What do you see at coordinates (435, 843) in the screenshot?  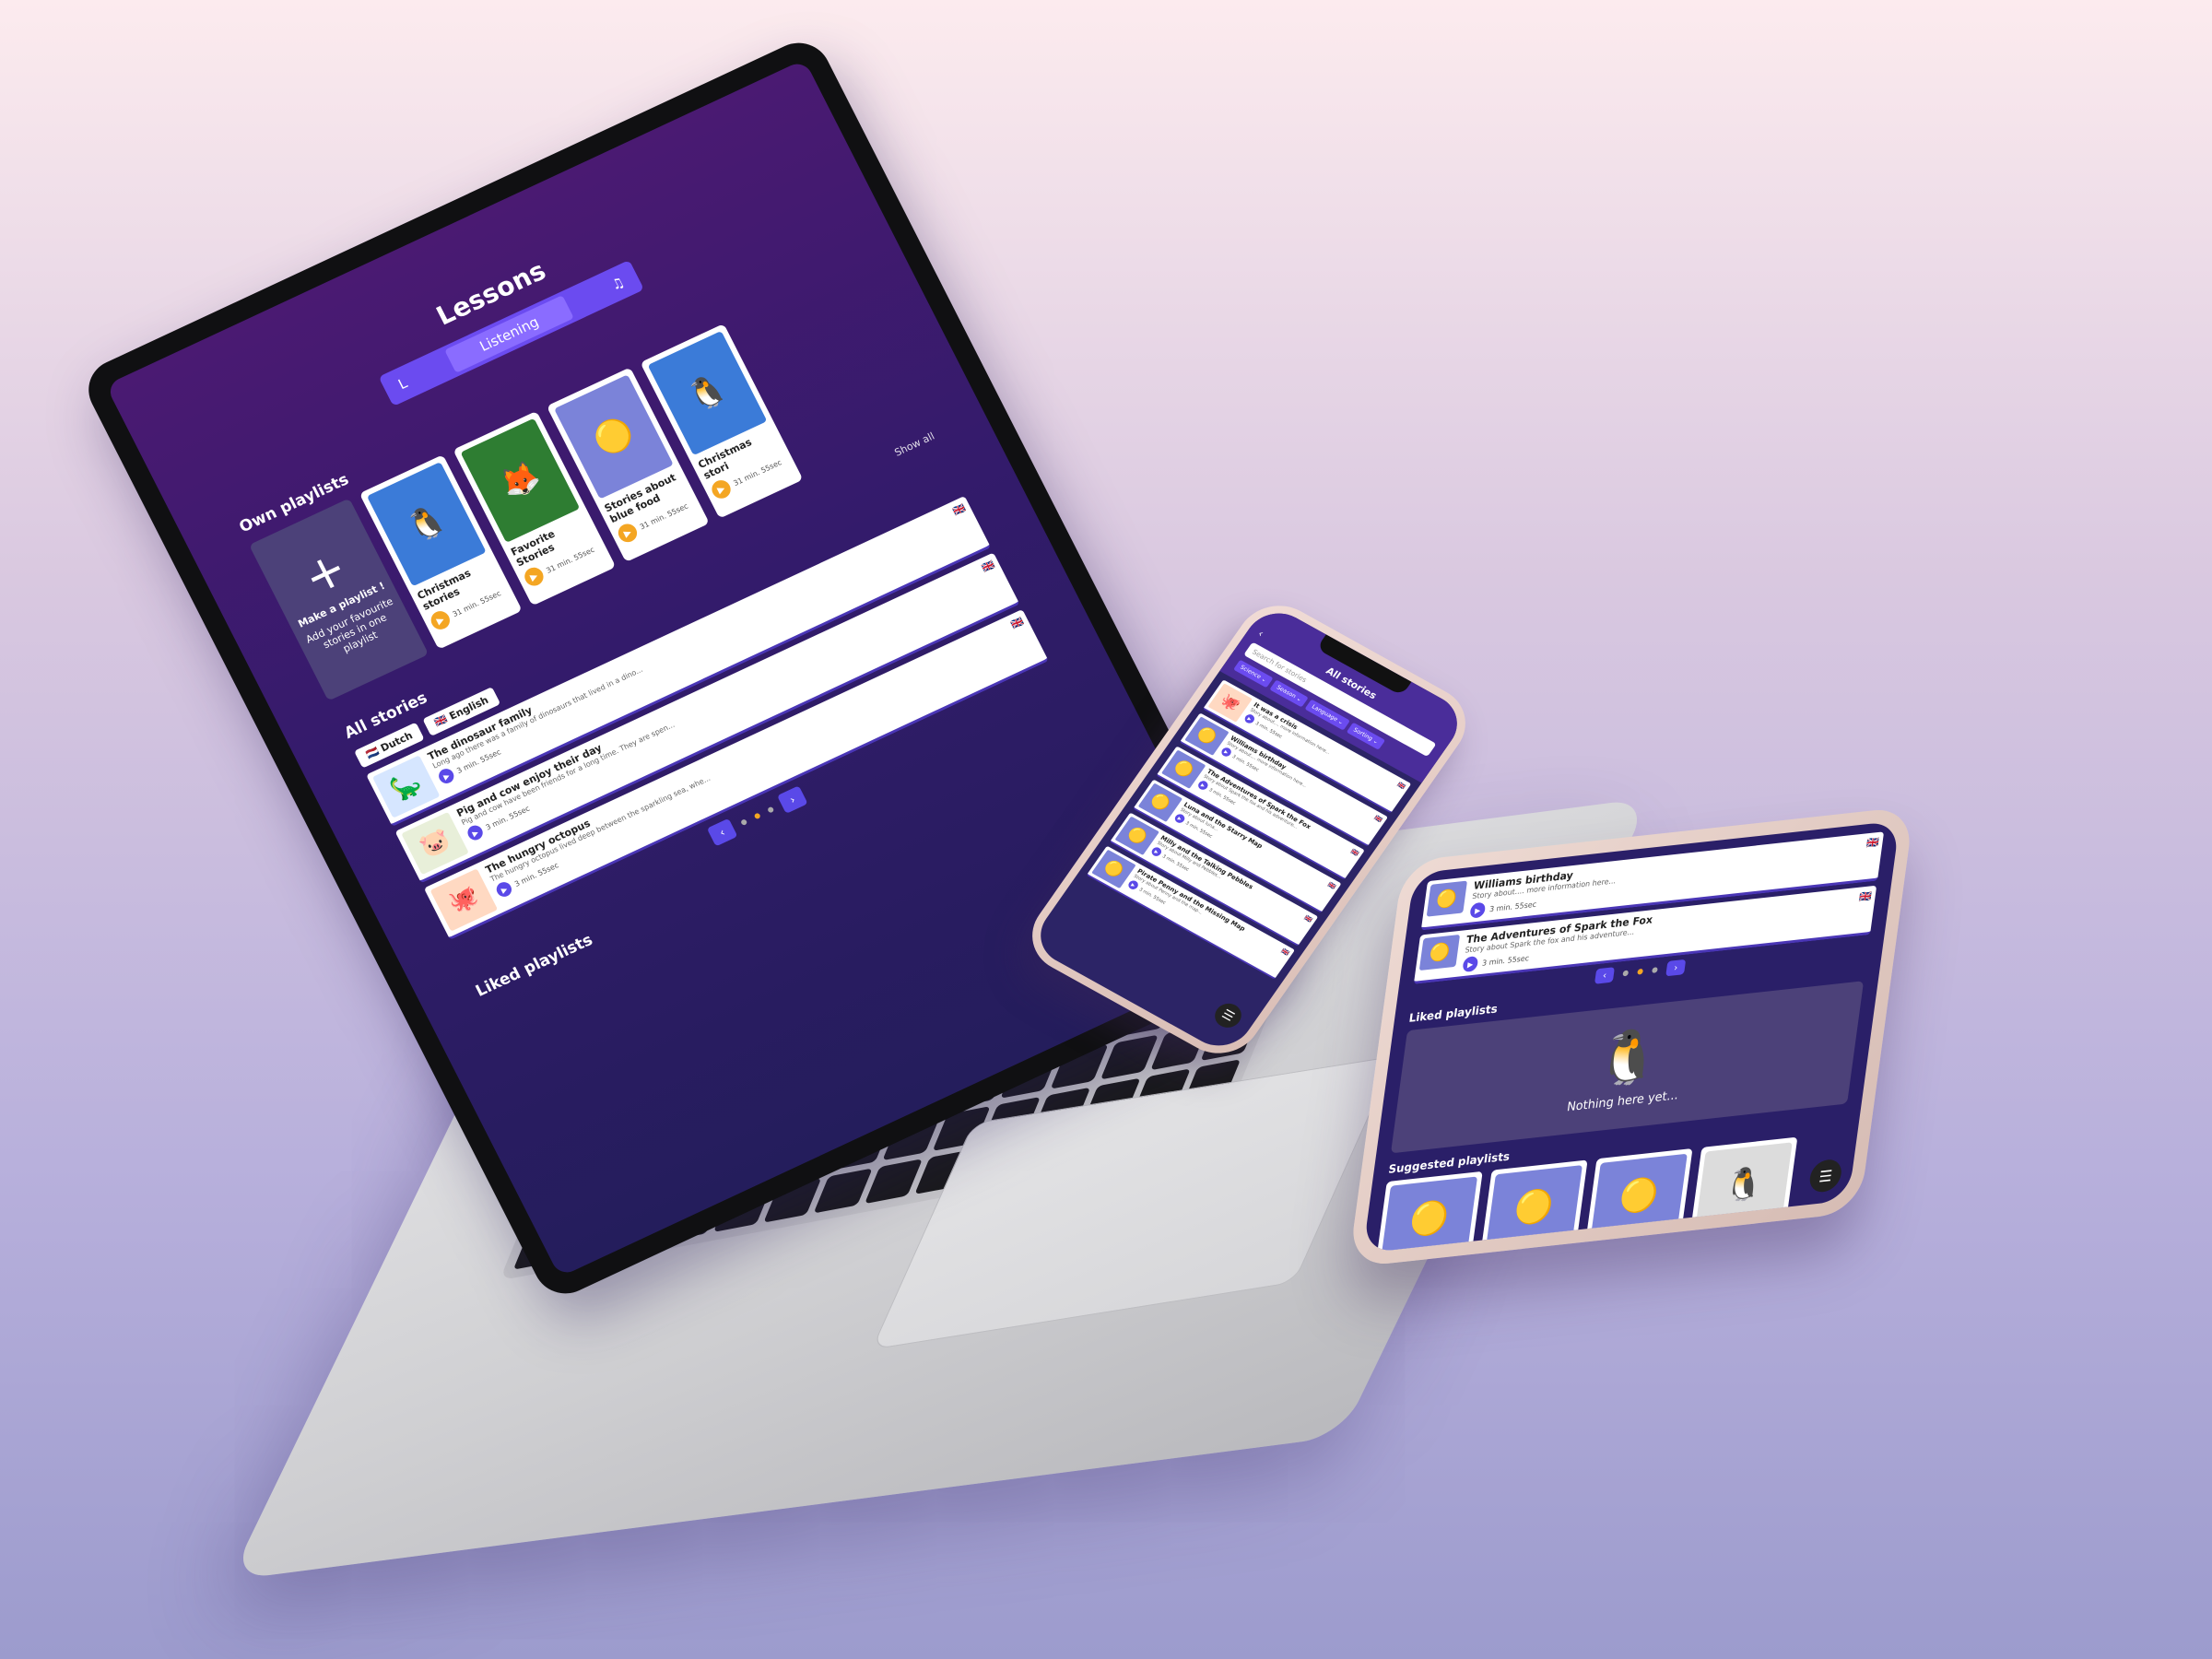 I see `story-thumbnail: 🐷` at bounding box center [435, 843].